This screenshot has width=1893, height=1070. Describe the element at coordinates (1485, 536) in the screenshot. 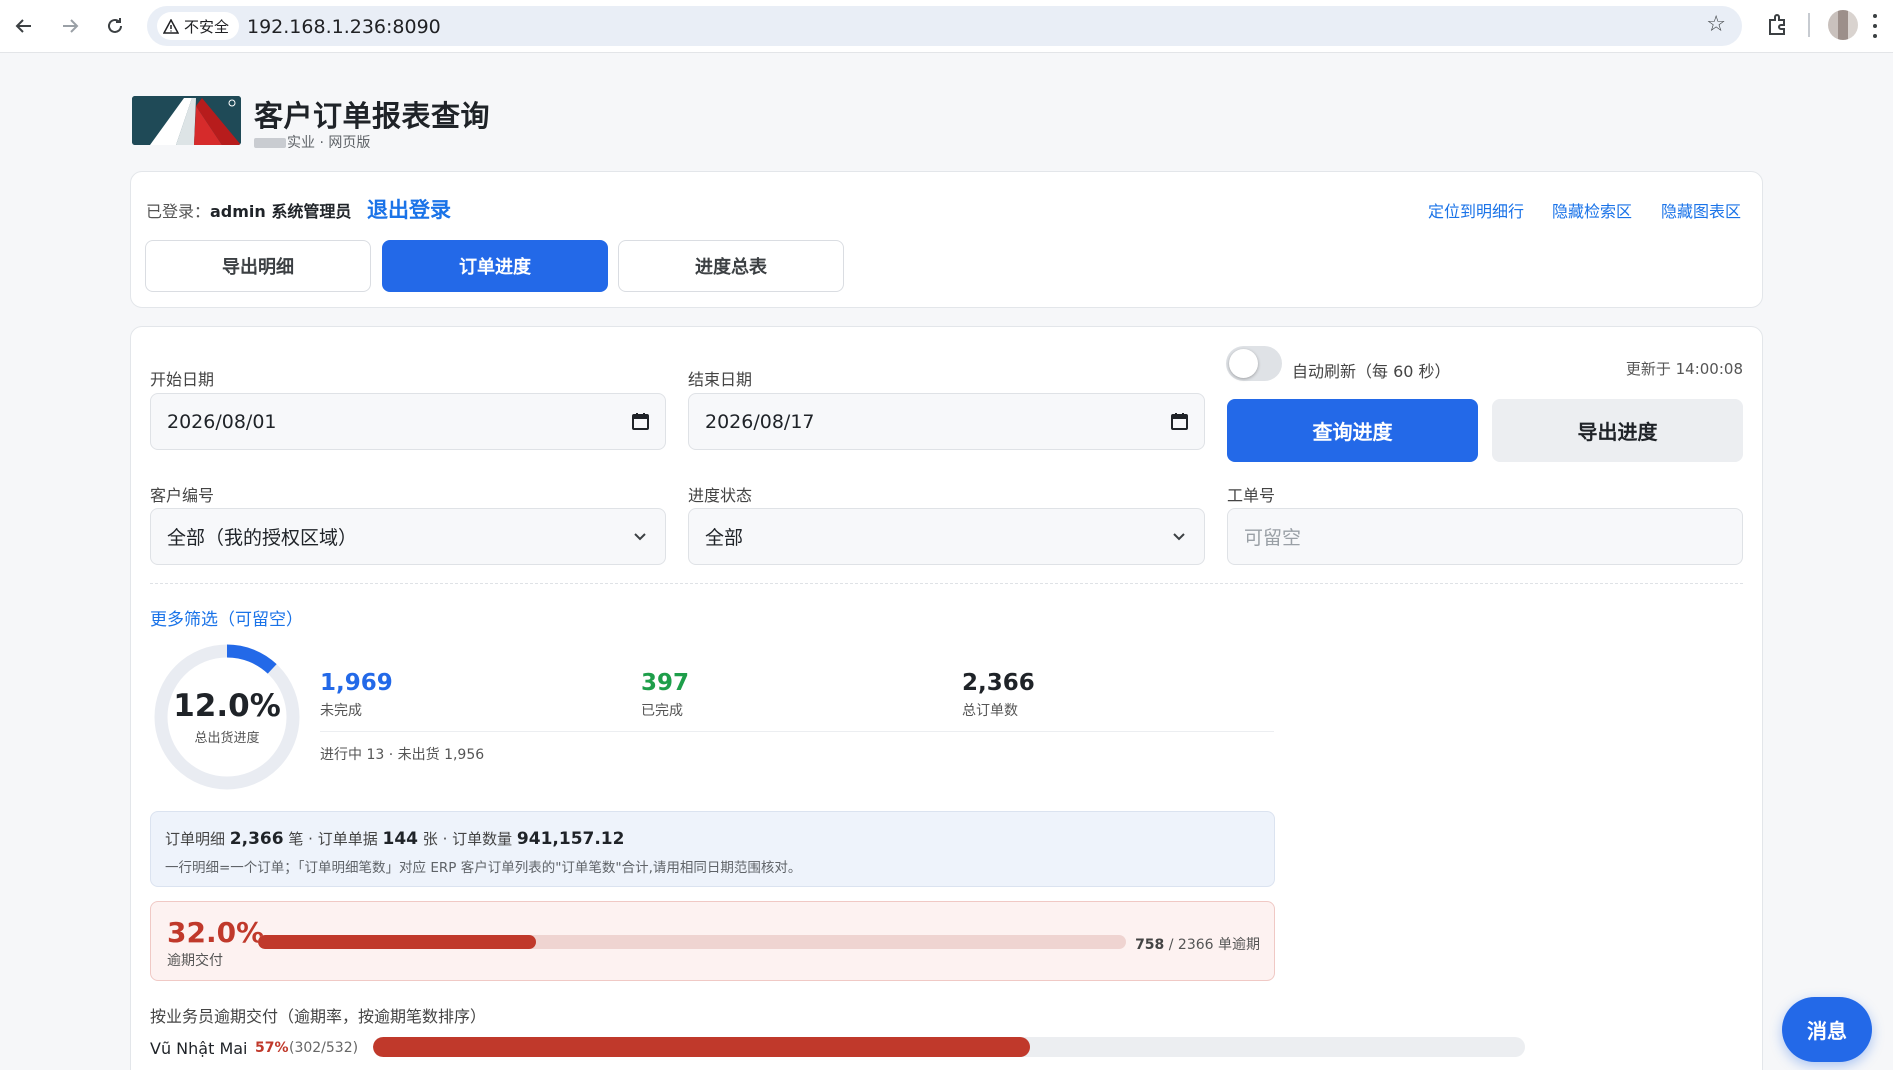

I see `work-order-input: 可留空` at that location.